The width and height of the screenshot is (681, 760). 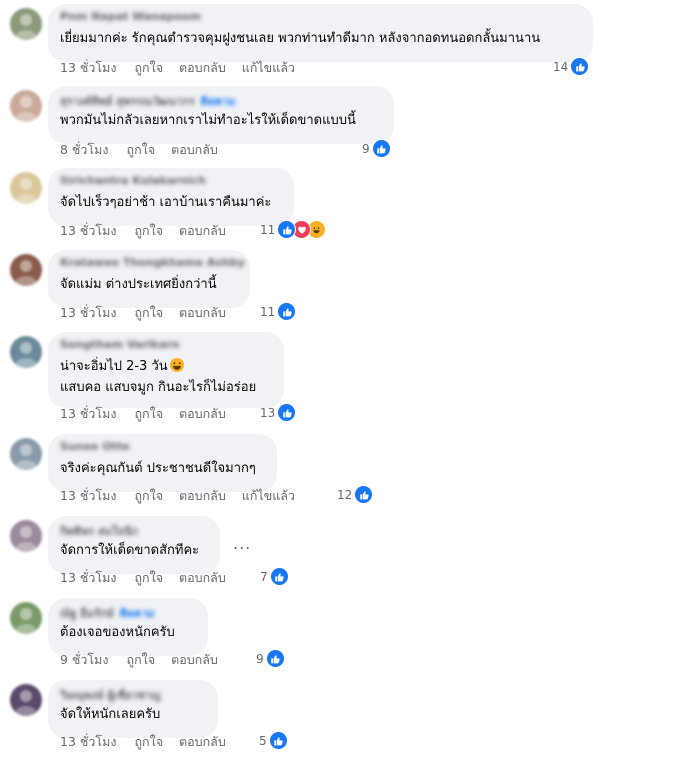 I want to click on comment-bubble: กิตติพร สมใจนึกจัดการให้เด็ดขาดสักทีคะ, so click(x=134, y=545).